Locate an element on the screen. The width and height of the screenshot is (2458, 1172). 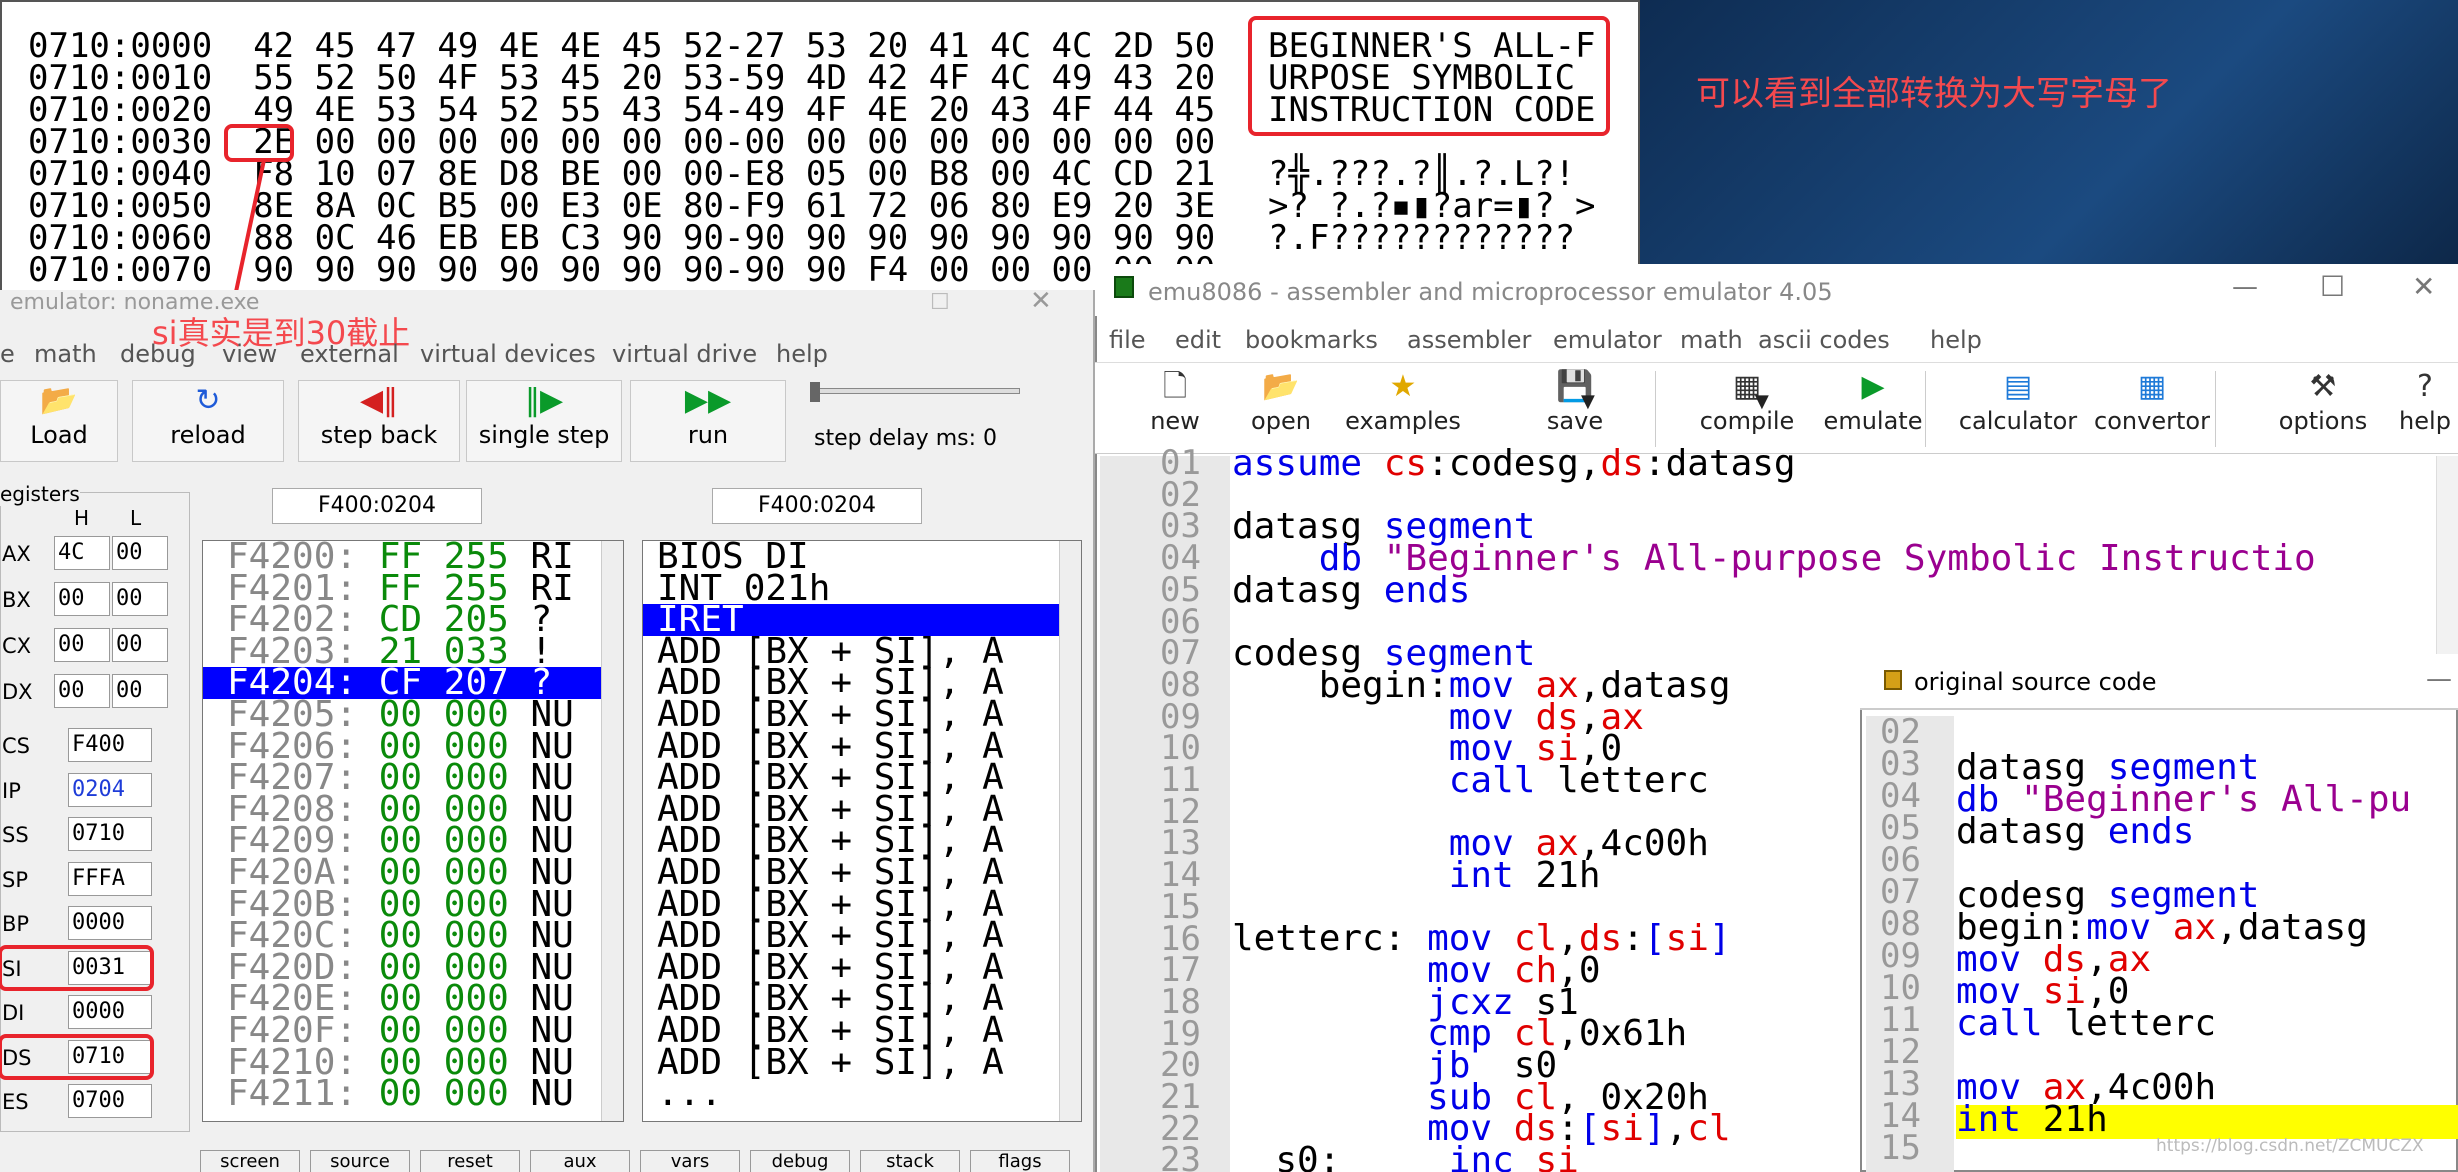
bottom-source-button: source is located at coordinates (360, 1161).